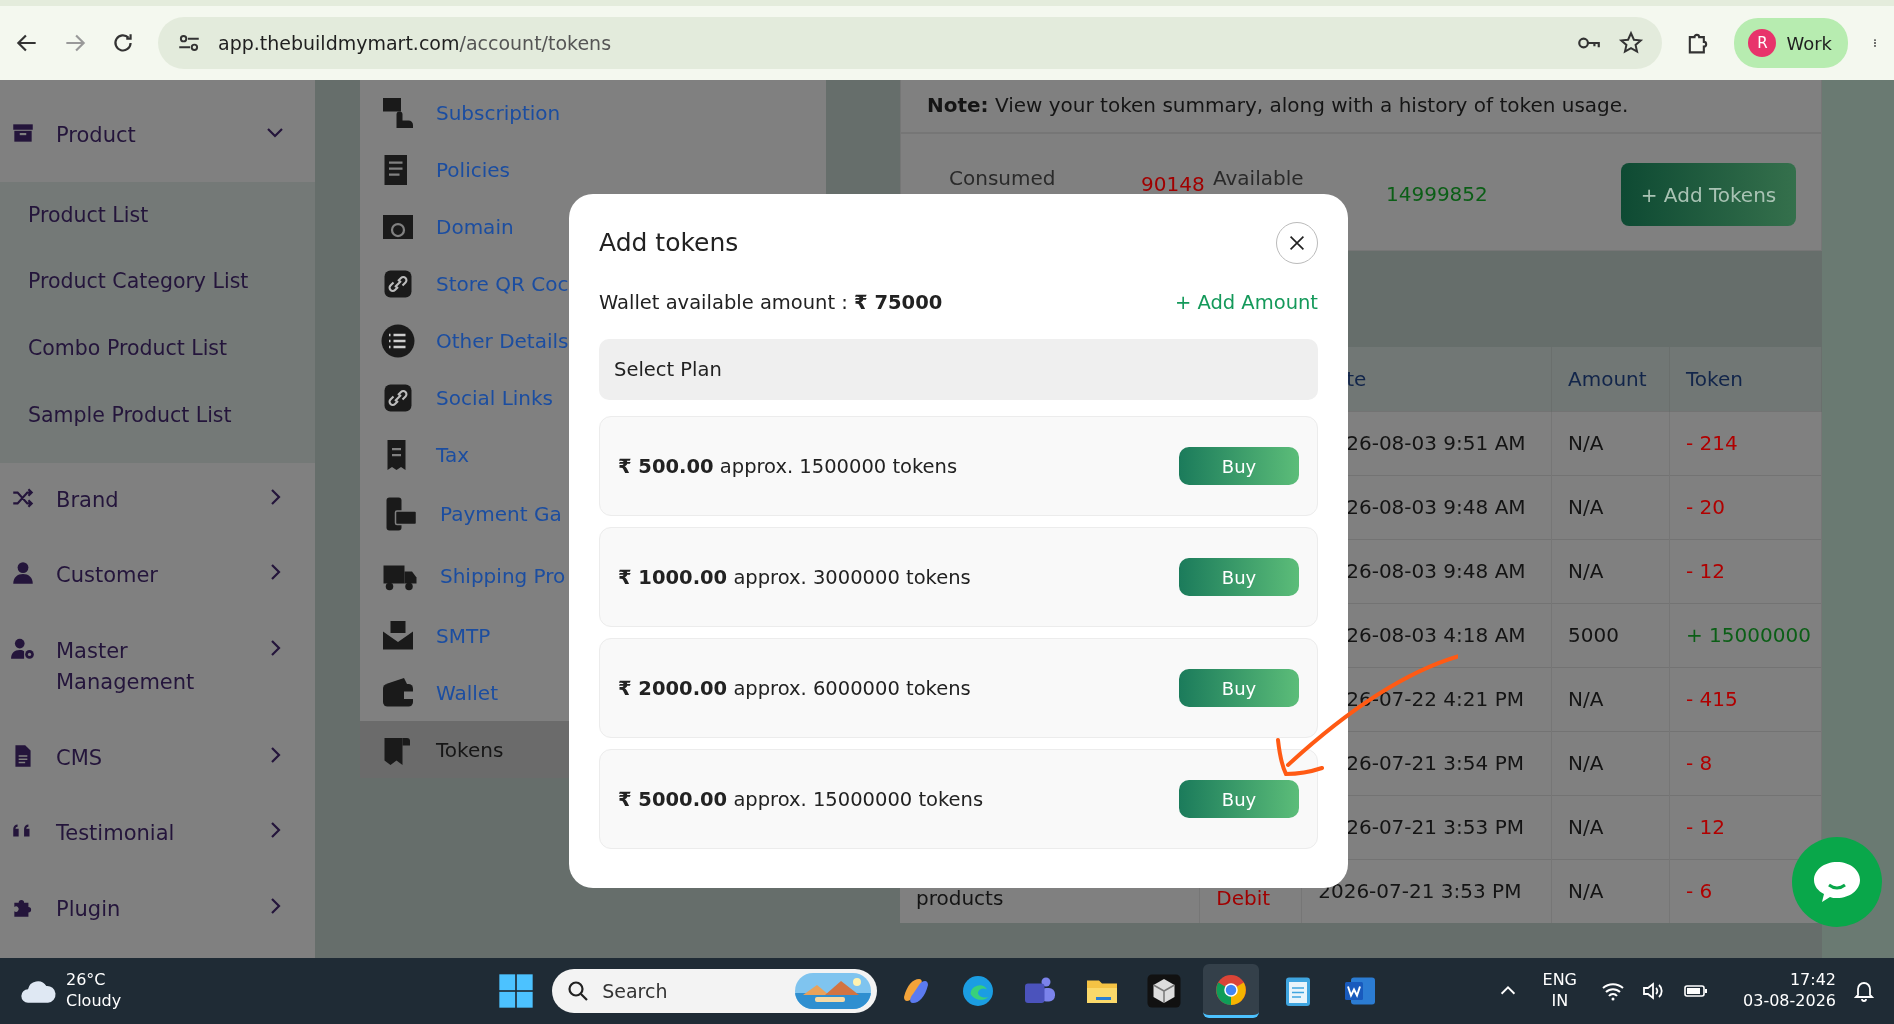  I want to click on modal-title: Add tokens, so click(669, 243).